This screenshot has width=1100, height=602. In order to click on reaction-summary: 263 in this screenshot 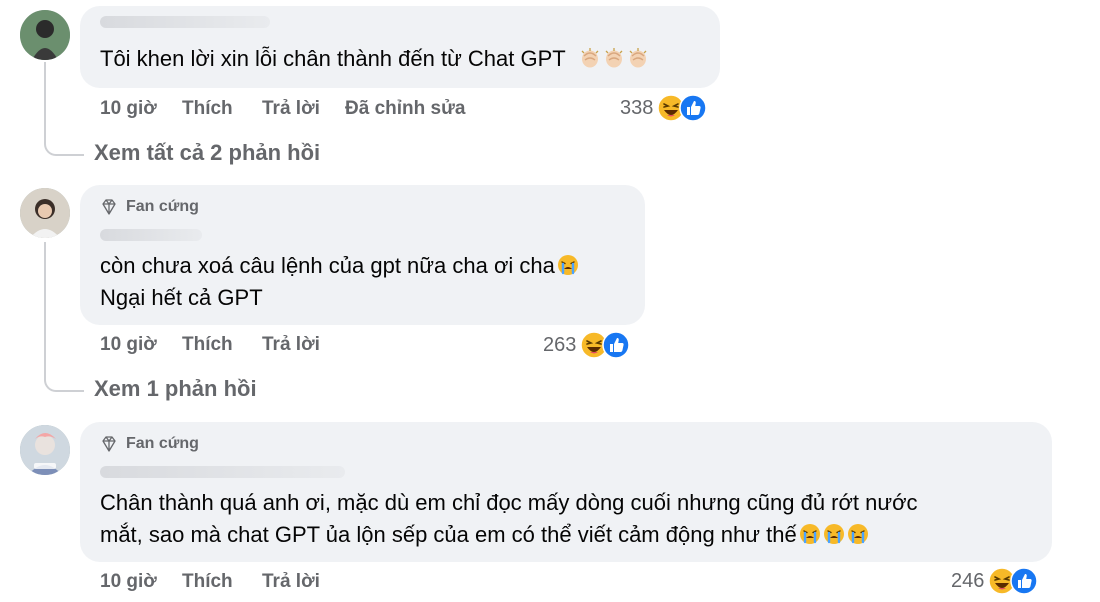, I will do `click(586, 345)`.